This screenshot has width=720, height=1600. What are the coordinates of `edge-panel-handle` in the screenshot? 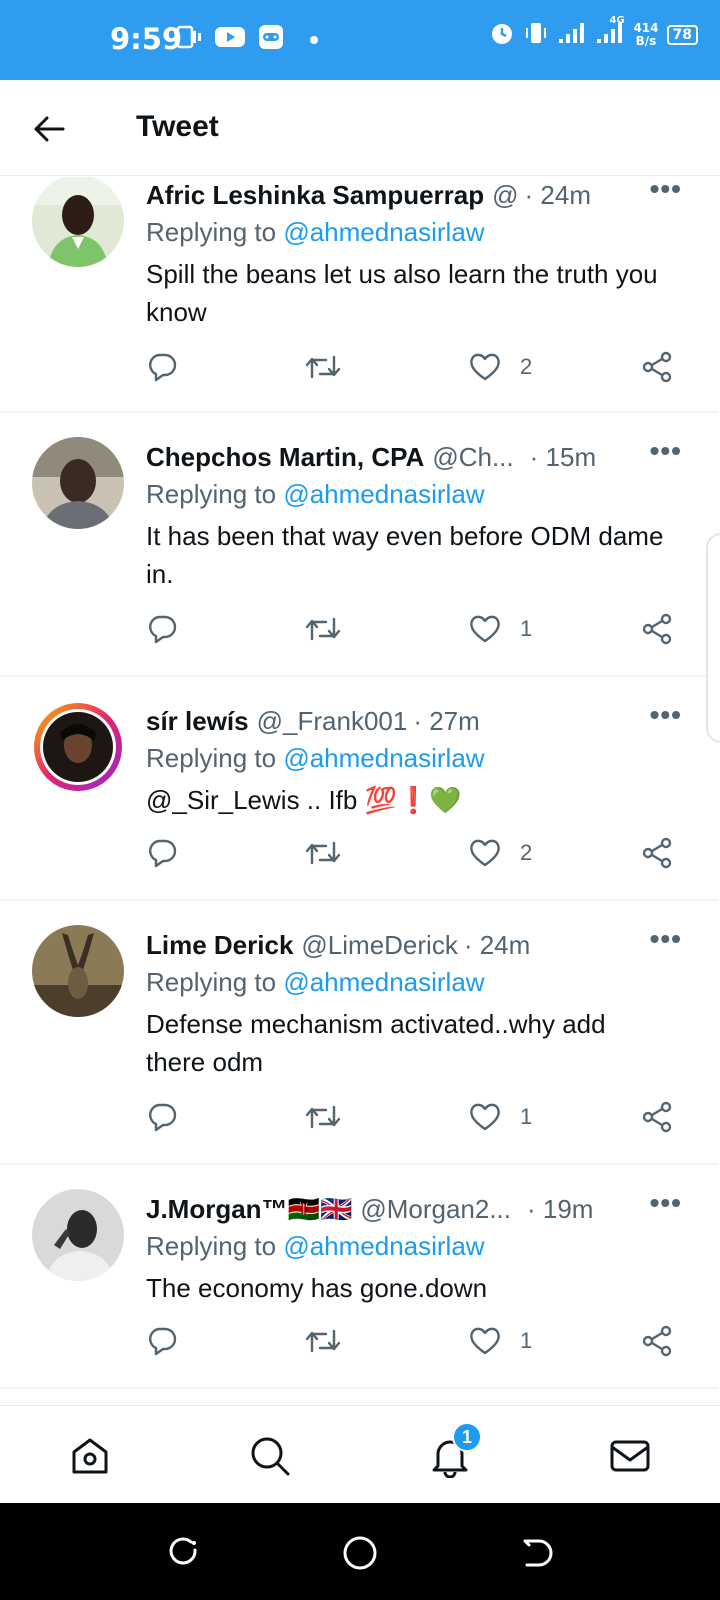 It's located at (713, 638).